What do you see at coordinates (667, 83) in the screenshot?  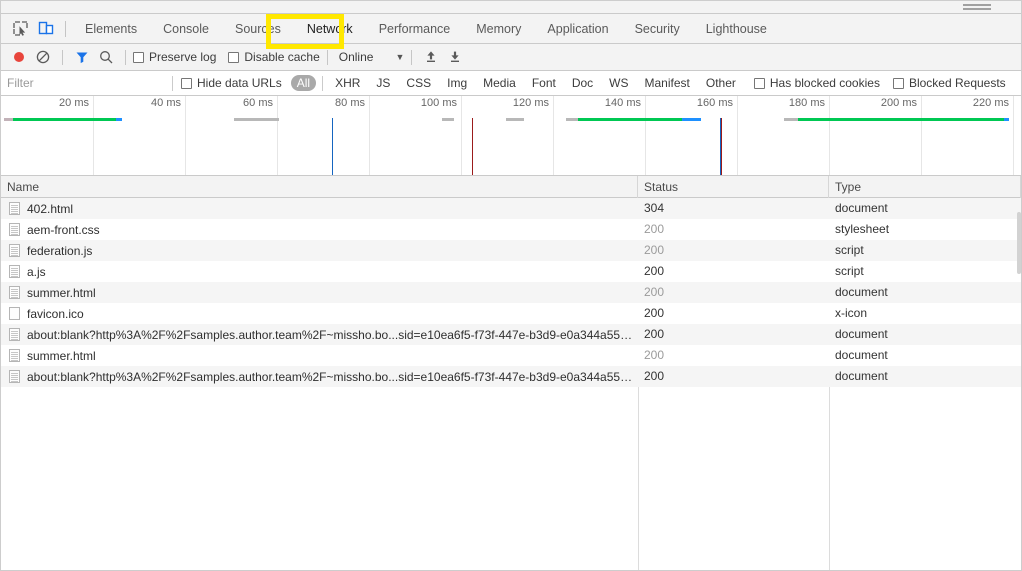 I see `type-filter-manifest: Manifest` at bounding box center [667, 83].